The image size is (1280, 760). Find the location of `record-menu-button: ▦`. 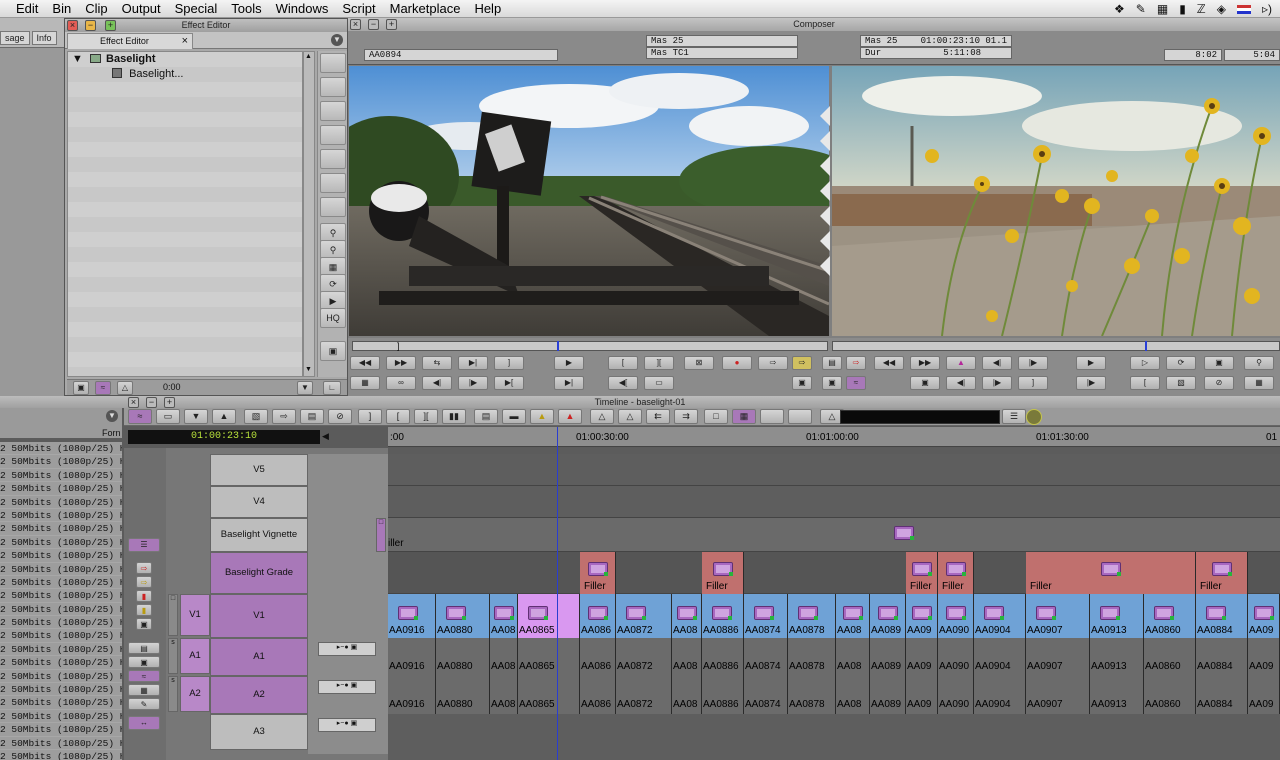

record-menu-button: ▦ is located at coordinates (1259, 383).